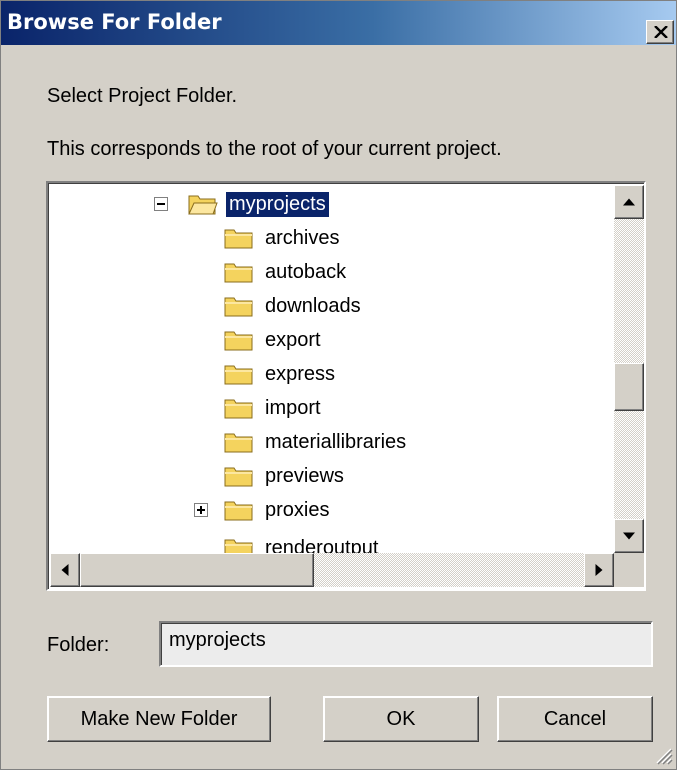 The width and height of the screenshot is (677, 770). What do you see at coordinates (201, 510) in the screenshot?
I see `expand-expander-icon` at bounding box center [201, 510].